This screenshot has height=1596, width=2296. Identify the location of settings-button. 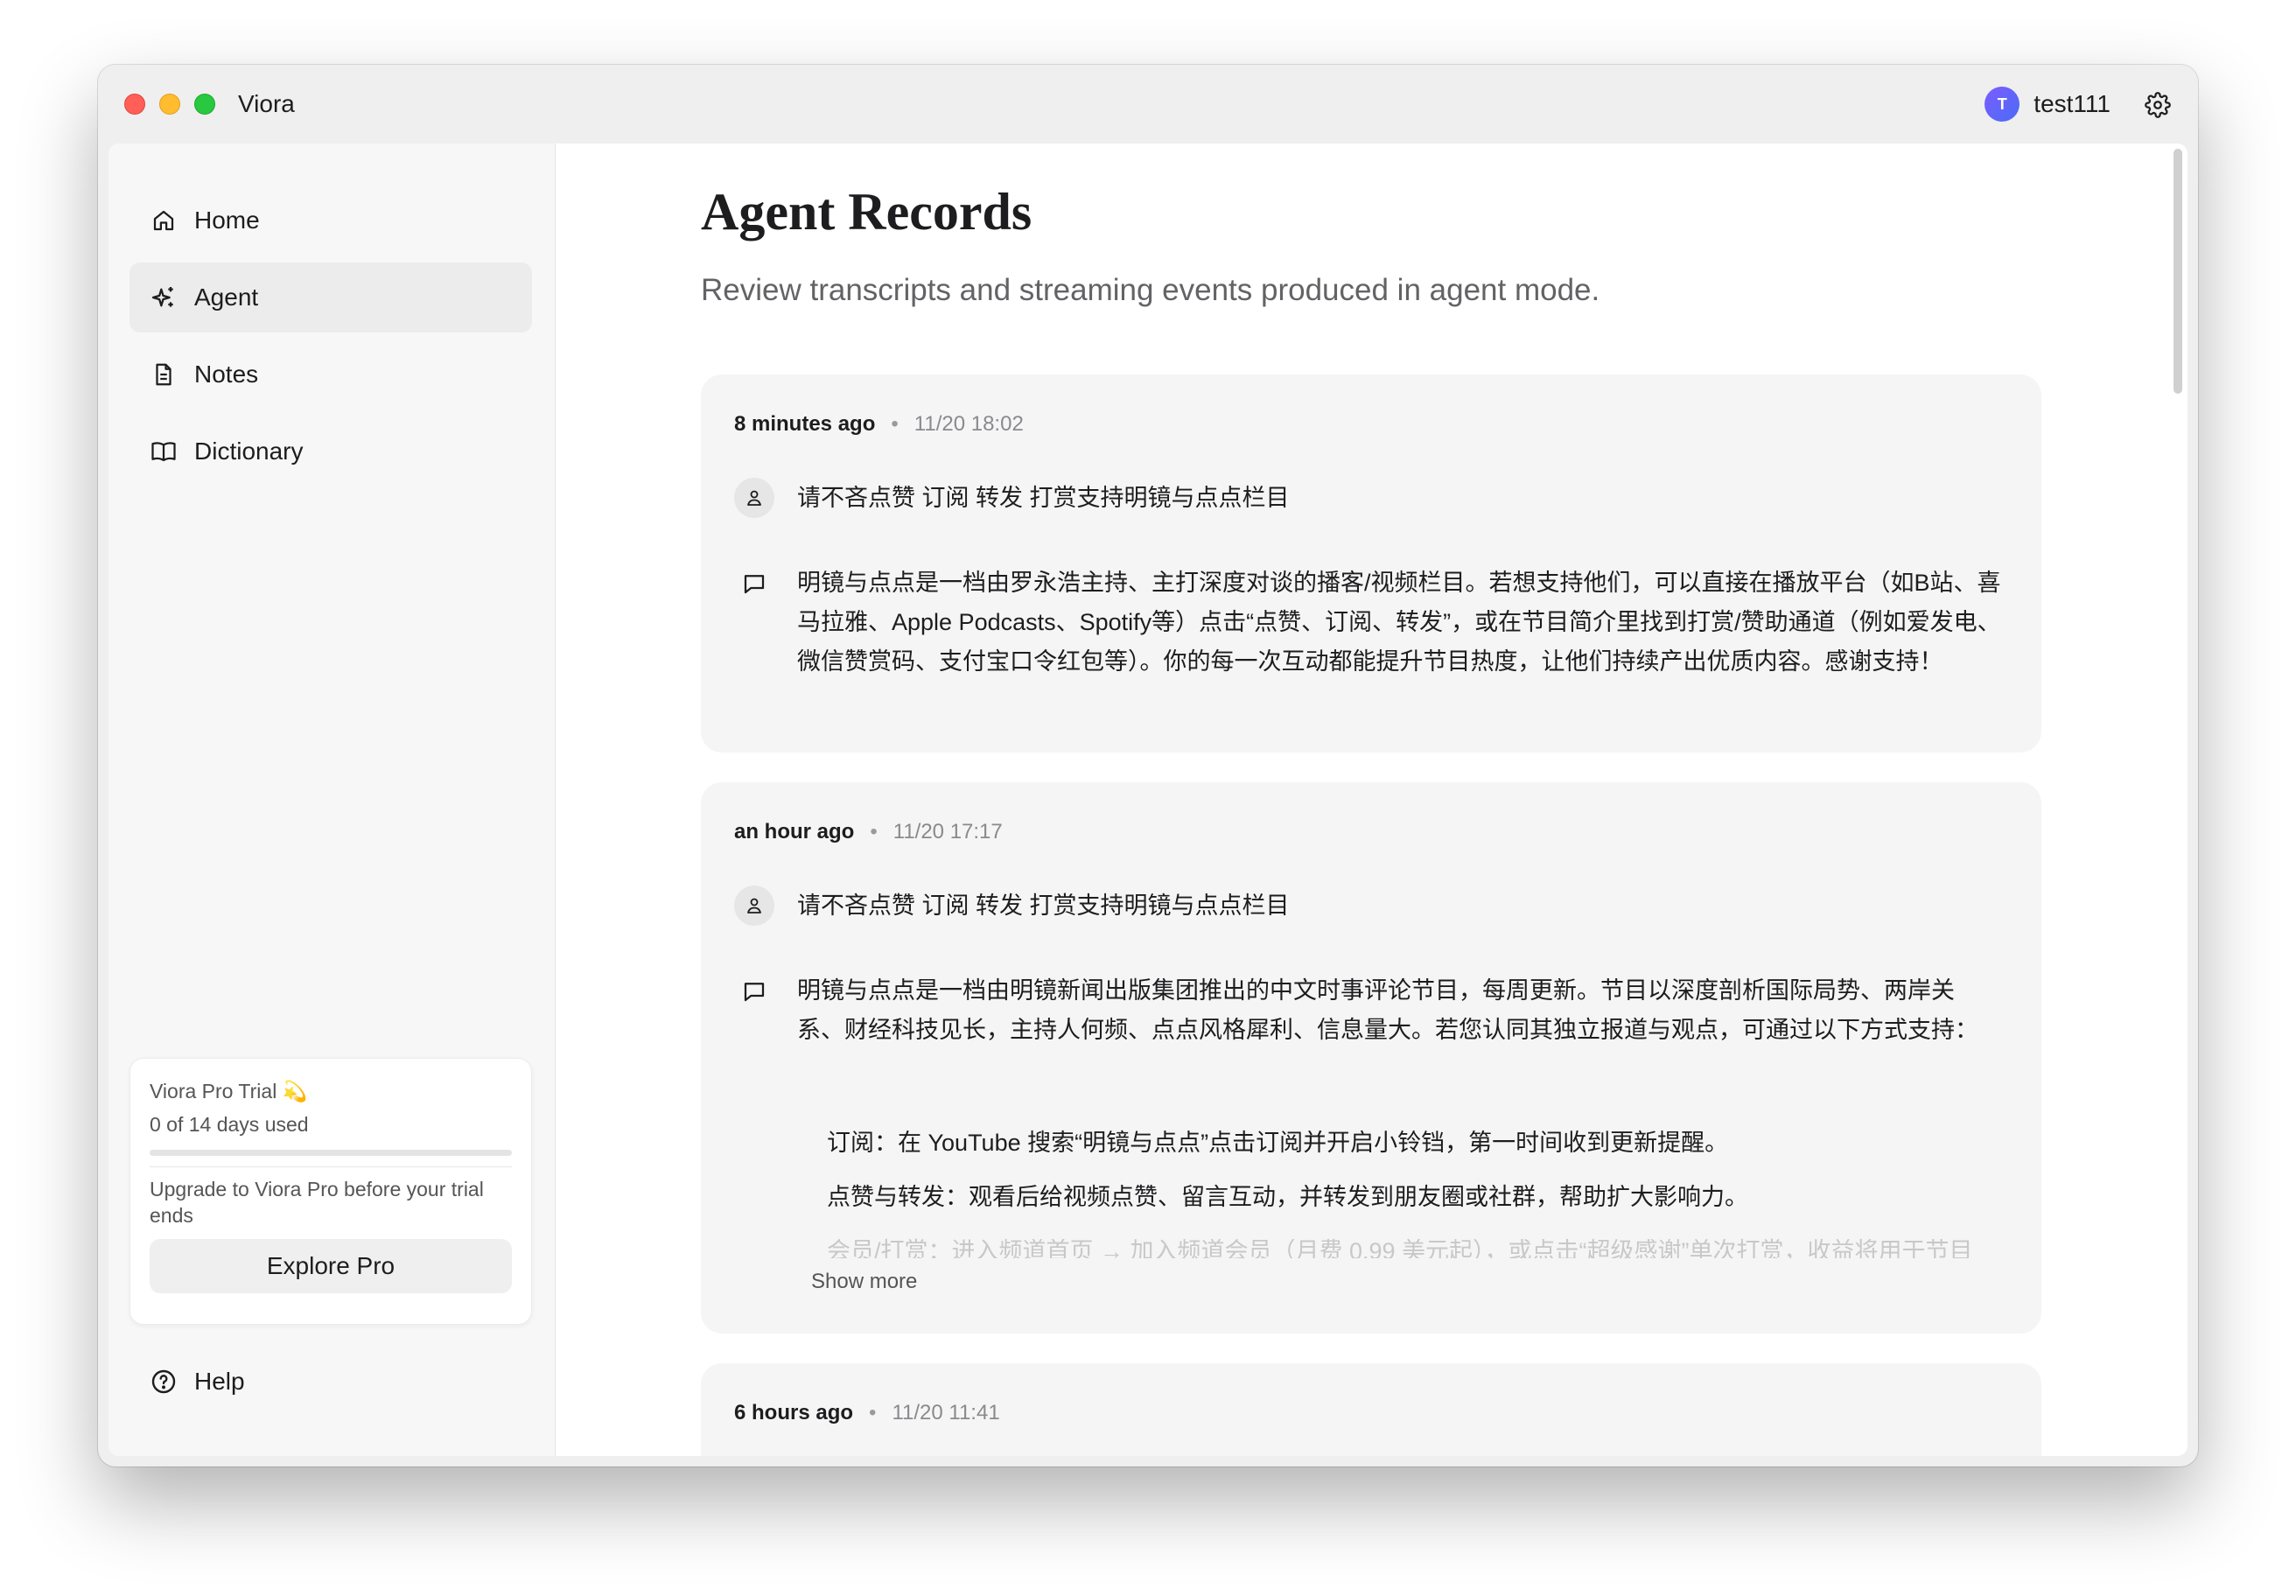
(2157, 105).